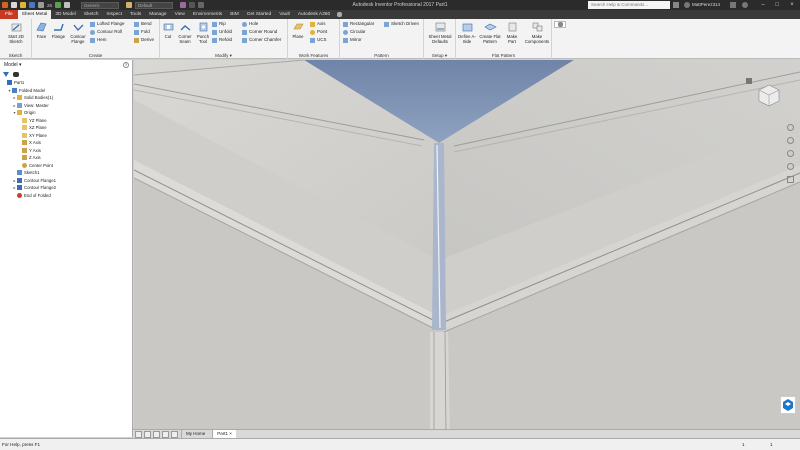 Image resolution: width=800 pixels, height=450 pixels. Describe the element at coordinates (745, 5) in the screenshot. I see `help-icon` at that location.